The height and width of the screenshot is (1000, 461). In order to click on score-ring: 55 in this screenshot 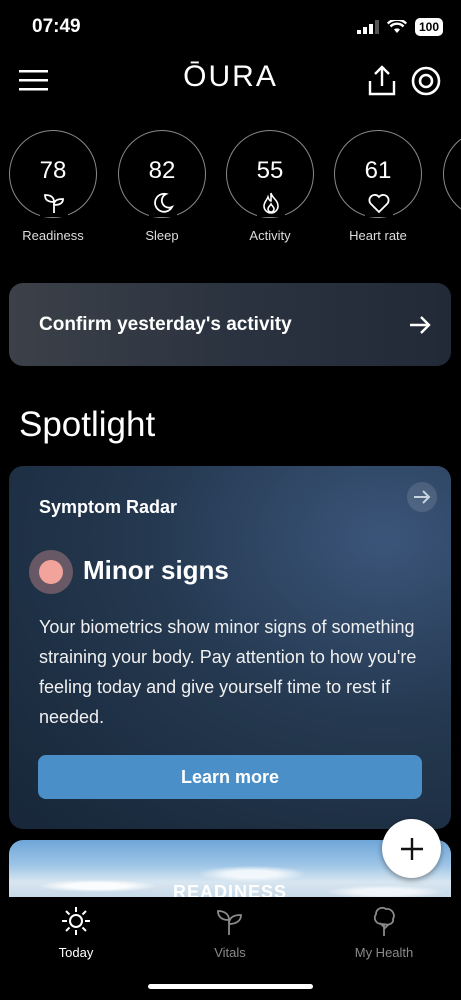, I will do `click(270, 174)`.